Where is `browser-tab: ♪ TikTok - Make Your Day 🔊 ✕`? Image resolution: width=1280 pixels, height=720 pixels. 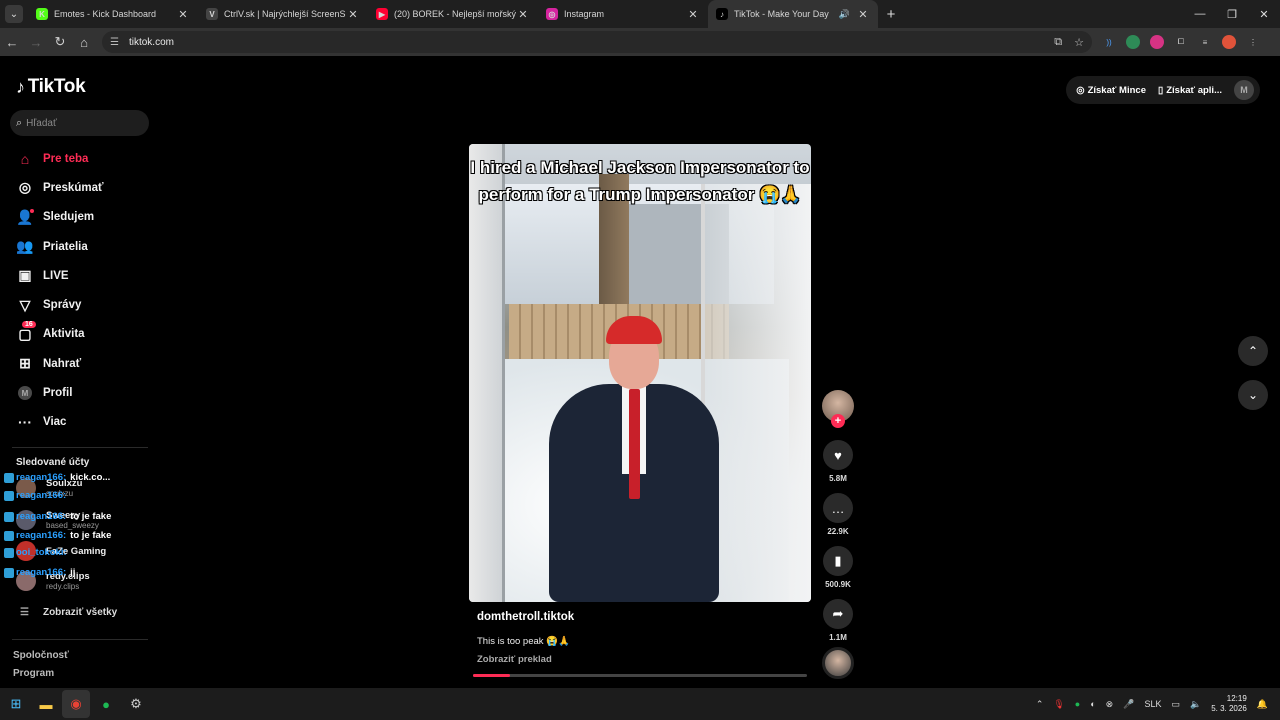
browser-tab: ♪ TikTok - Make Your Day 🔊 ✕ is located at coordinates (793, 14).